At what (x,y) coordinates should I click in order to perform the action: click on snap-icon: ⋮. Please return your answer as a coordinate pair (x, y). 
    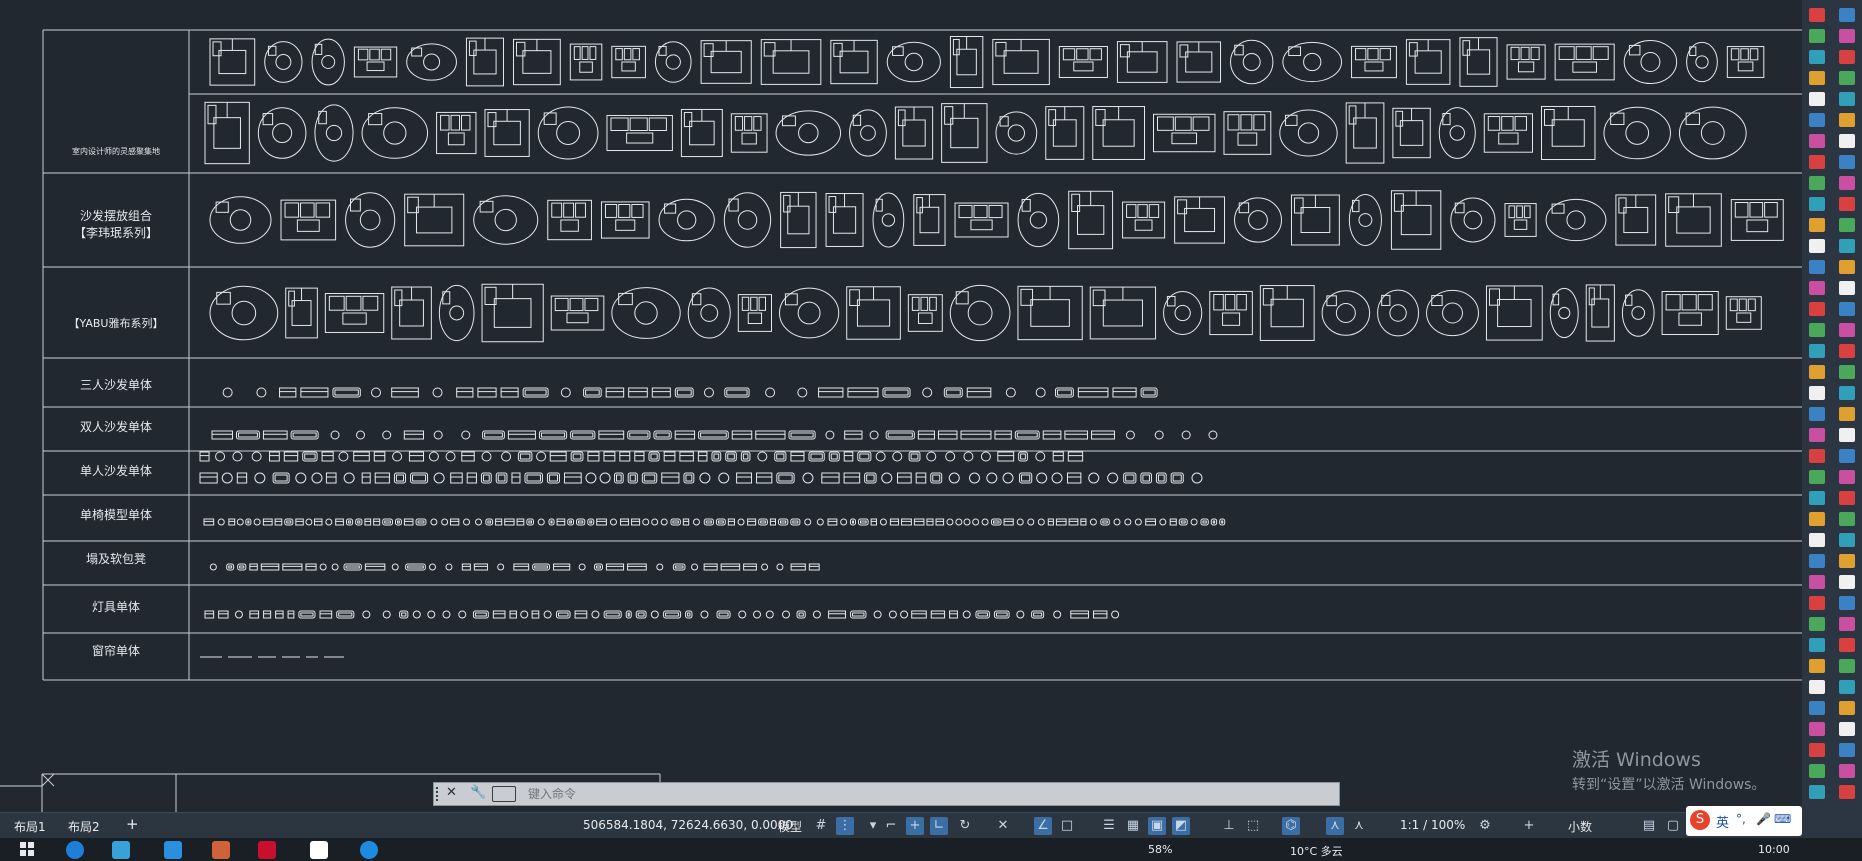
    Looking at the image, I should click on (845, 826).